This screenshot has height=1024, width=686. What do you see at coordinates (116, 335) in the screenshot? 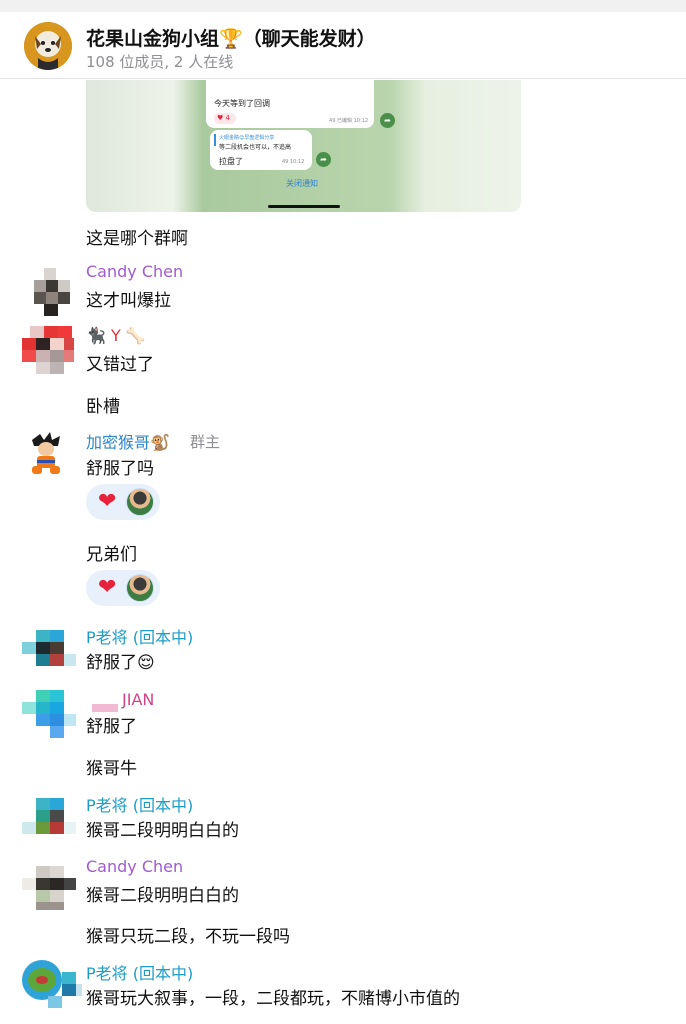
I see `sender-name: 🐈‍⬛ Y 🦴` at bounding box center [116, 335].